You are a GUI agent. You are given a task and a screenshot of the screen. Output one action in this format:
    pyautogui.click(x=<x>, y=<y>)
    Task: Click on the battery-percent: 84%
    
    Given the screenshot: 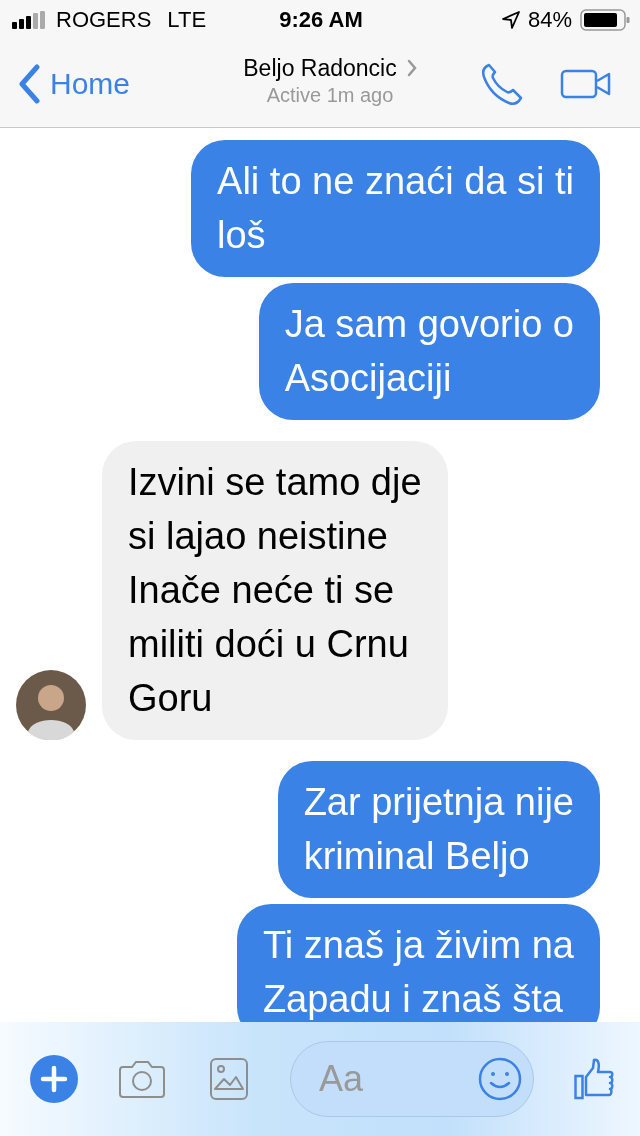 What is the action you would take?
    pyautogui.click(x=549, y=20)
    